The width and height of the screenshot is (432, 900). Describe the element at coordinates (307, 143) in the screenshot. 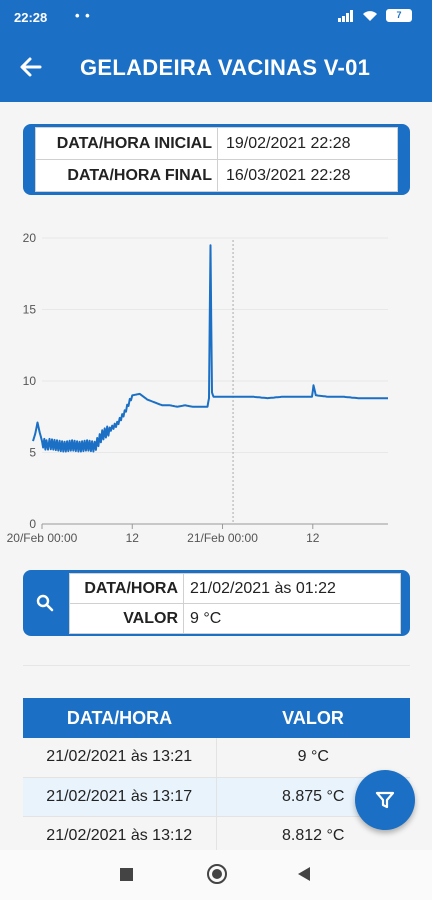

I see `range-start-value: 19/02/2021 22:28` at that location.